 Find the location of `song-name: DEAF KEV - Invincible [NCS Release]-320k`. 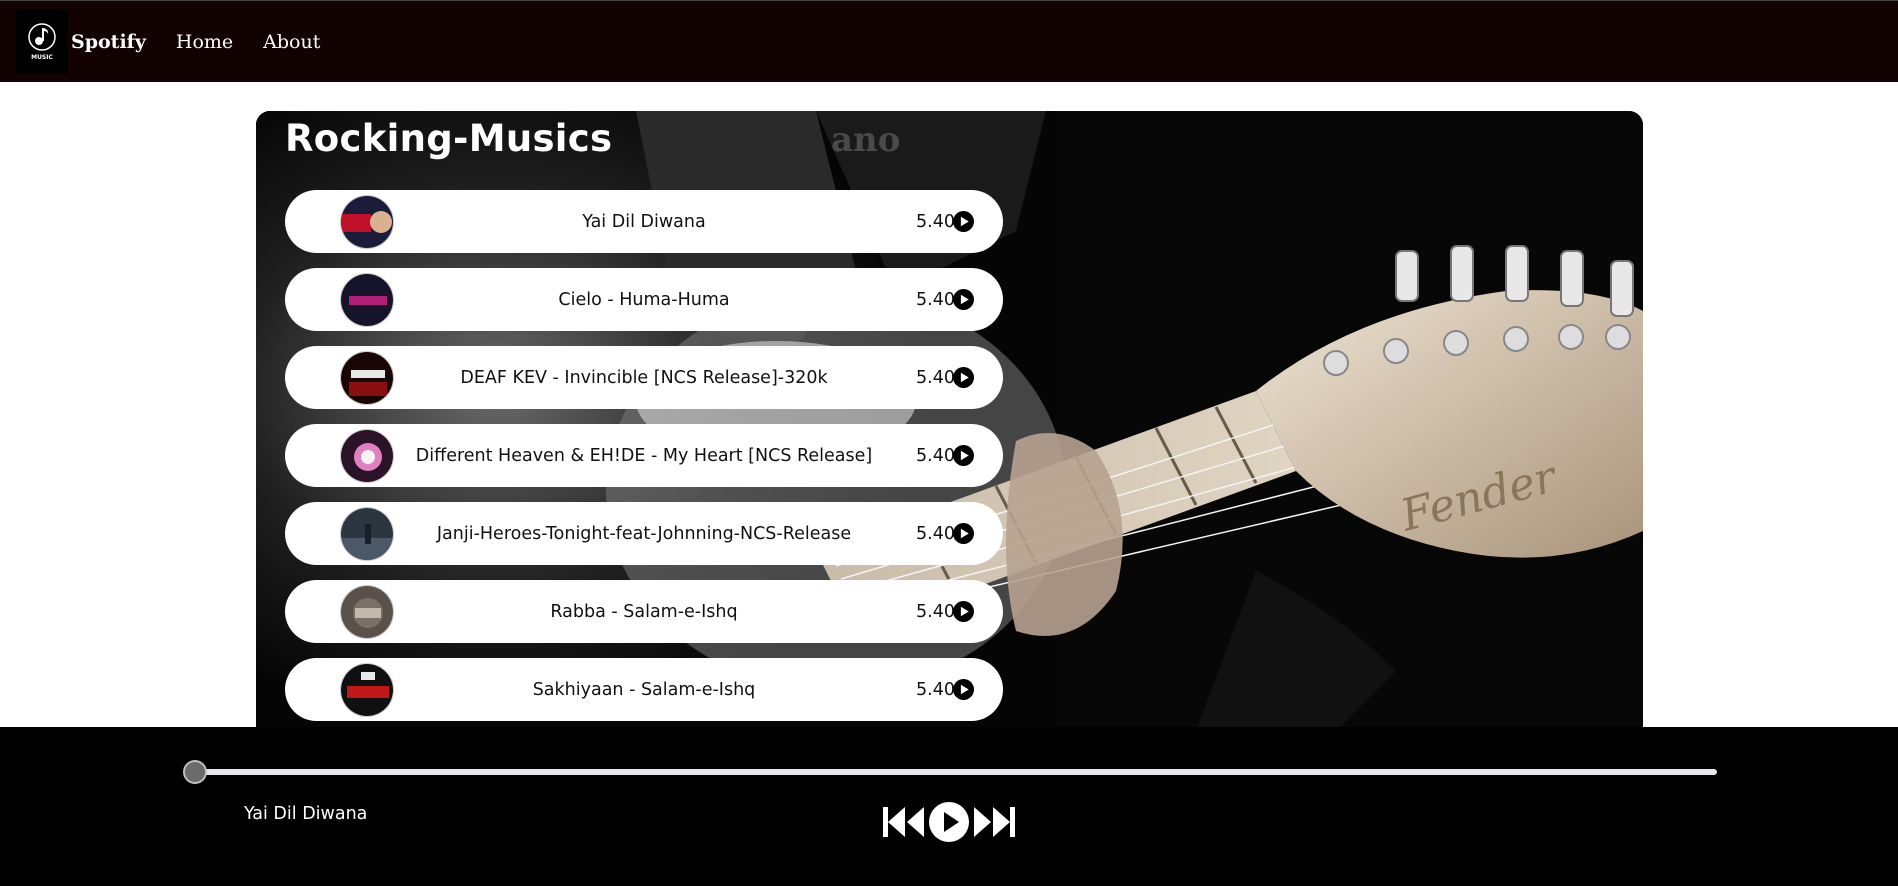

song-name: DEAF KEV - Invincible [NCS Release]-320k is located at coordinates (644, 377).